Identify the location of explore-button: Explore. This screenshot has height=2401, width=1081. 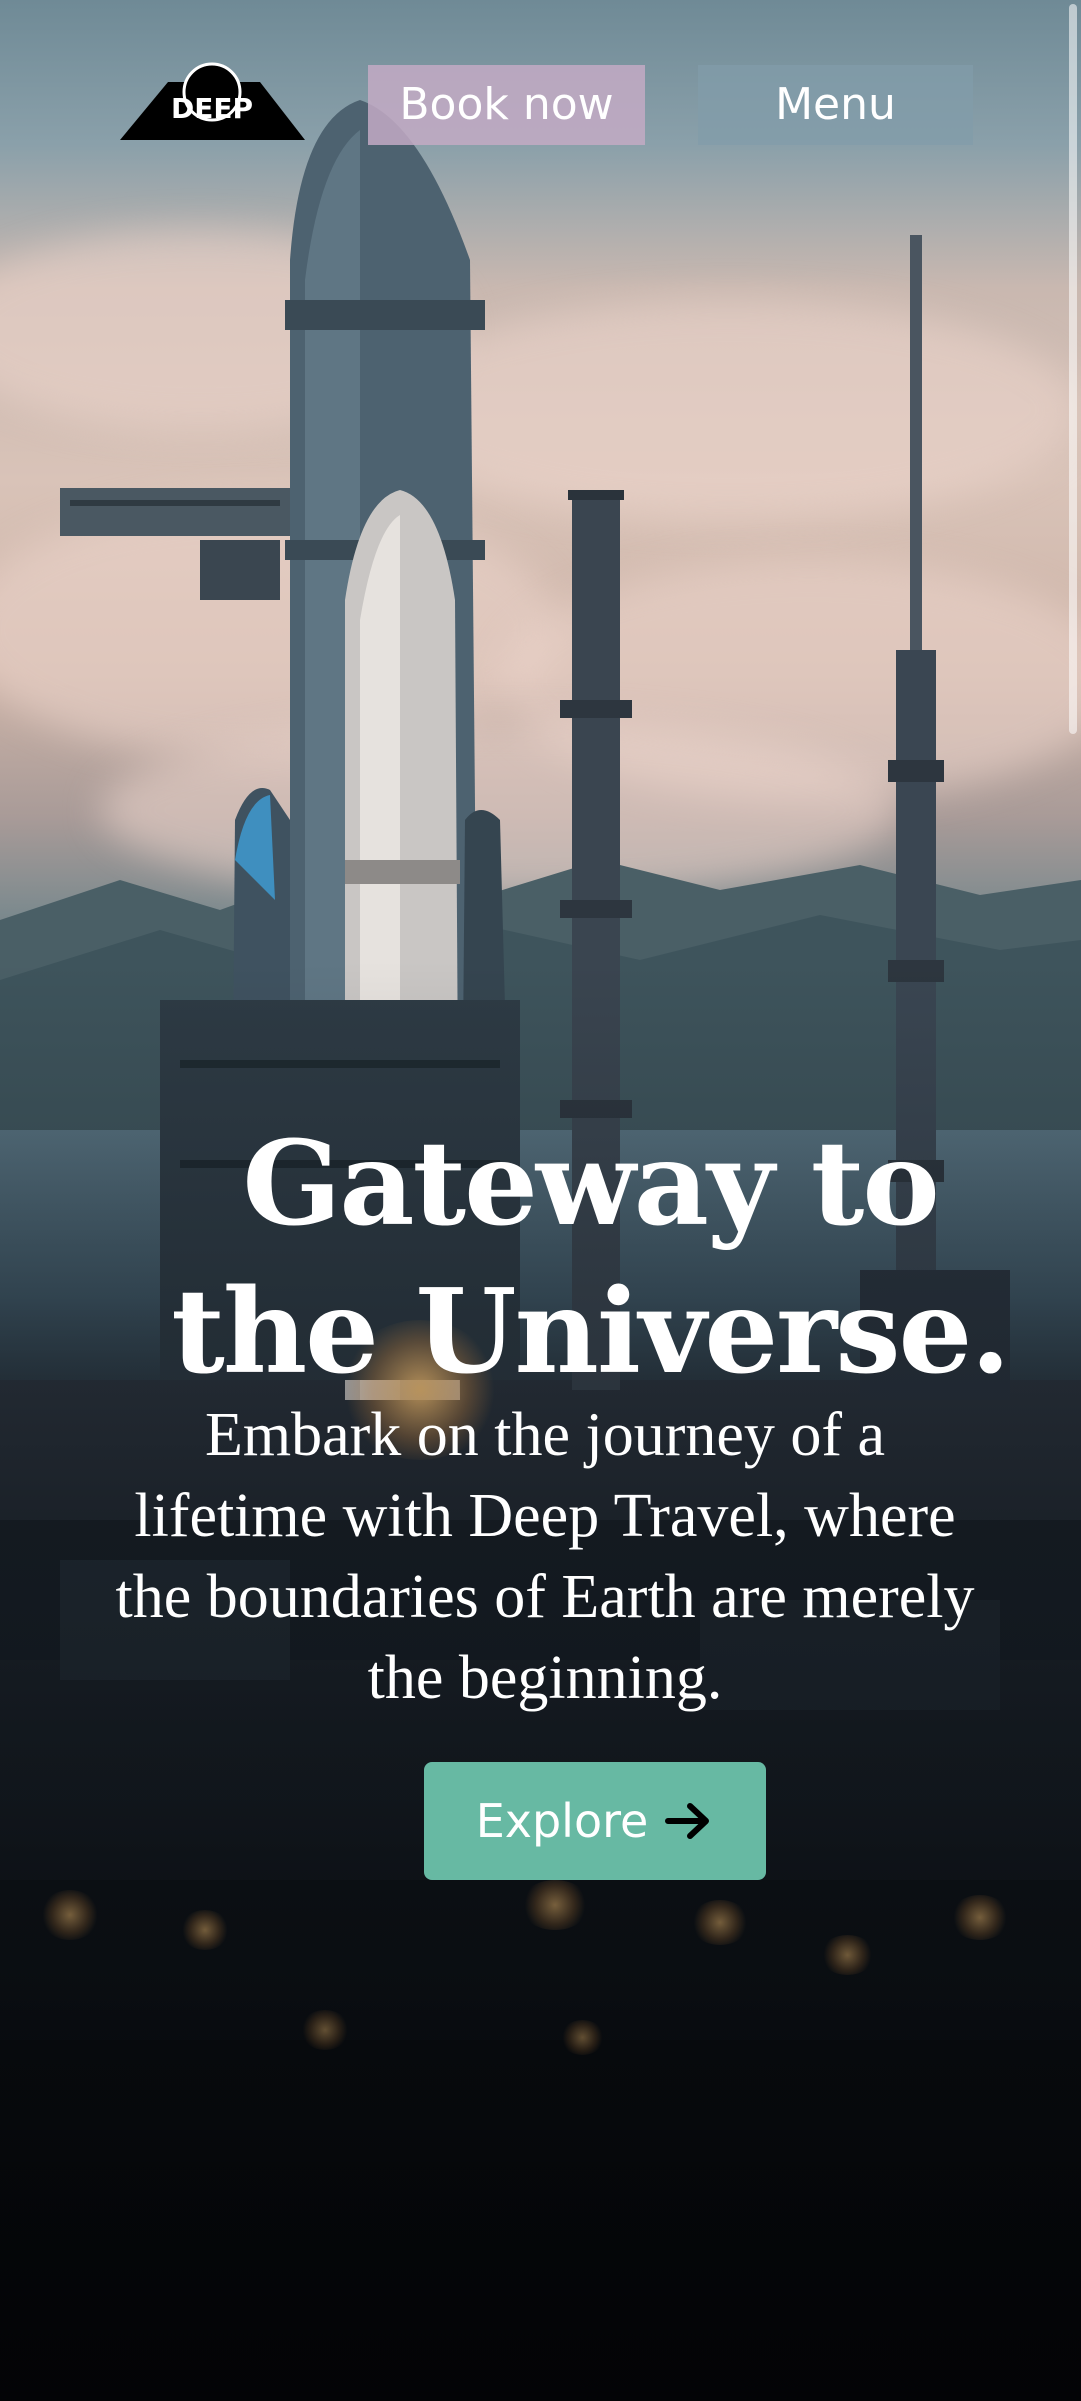
(595, 1821).